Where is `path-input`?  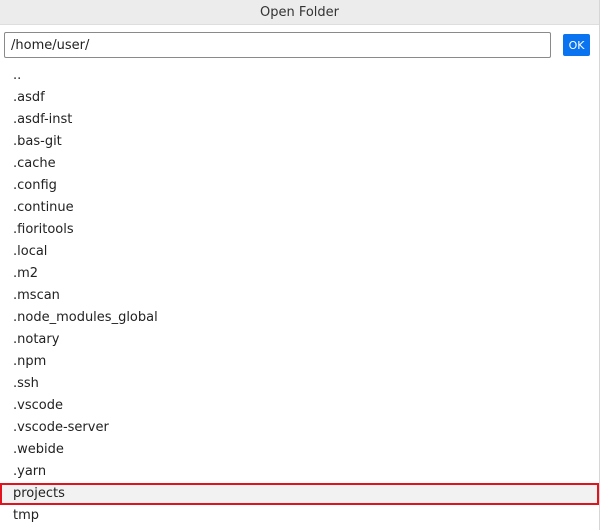 path-input is located at coordinates (277, 45).